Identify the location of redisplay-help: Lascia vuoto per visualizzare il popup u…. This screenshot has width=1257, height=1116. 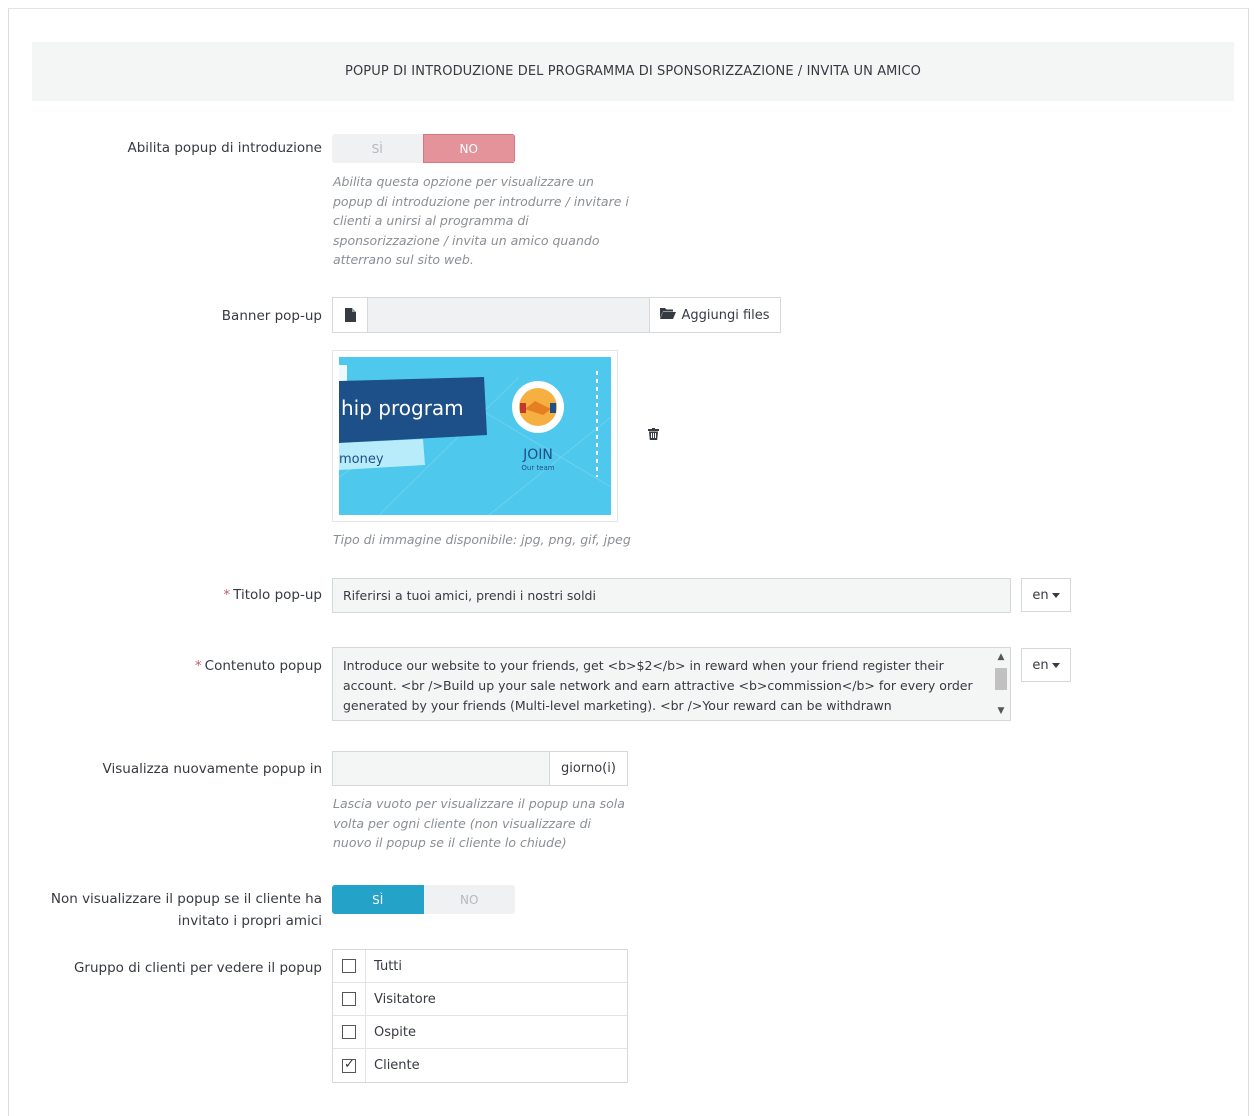
(479, 823).